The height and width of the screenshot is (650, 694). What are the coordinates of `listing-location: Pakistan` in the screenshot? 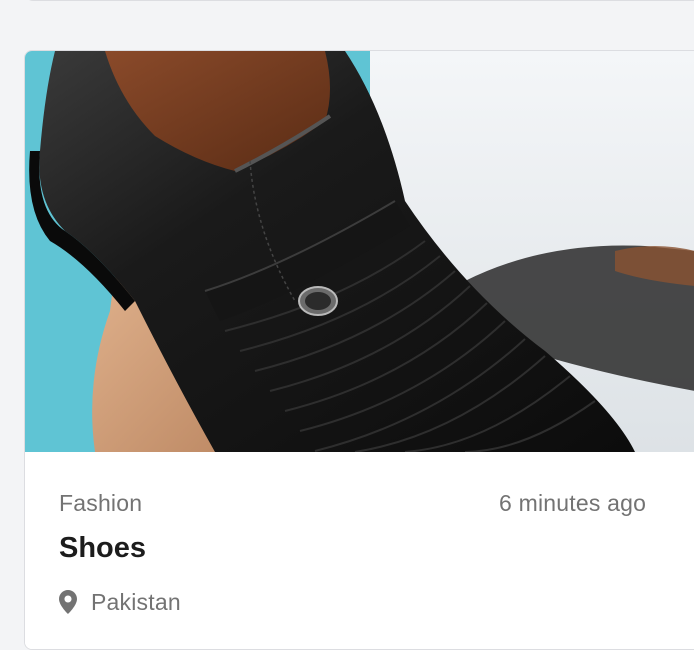 It's located at (120, 602).